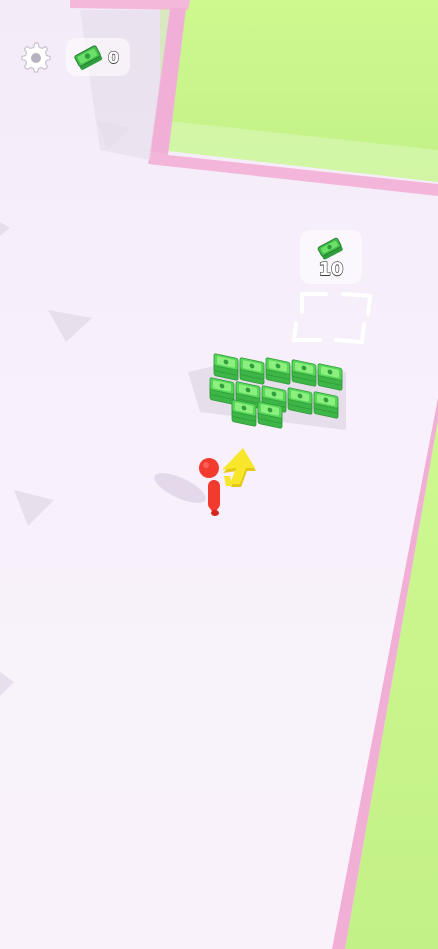 The height and width of the screenshot is (949, 438). I want to click on direction-arrow, so click(239, 467).